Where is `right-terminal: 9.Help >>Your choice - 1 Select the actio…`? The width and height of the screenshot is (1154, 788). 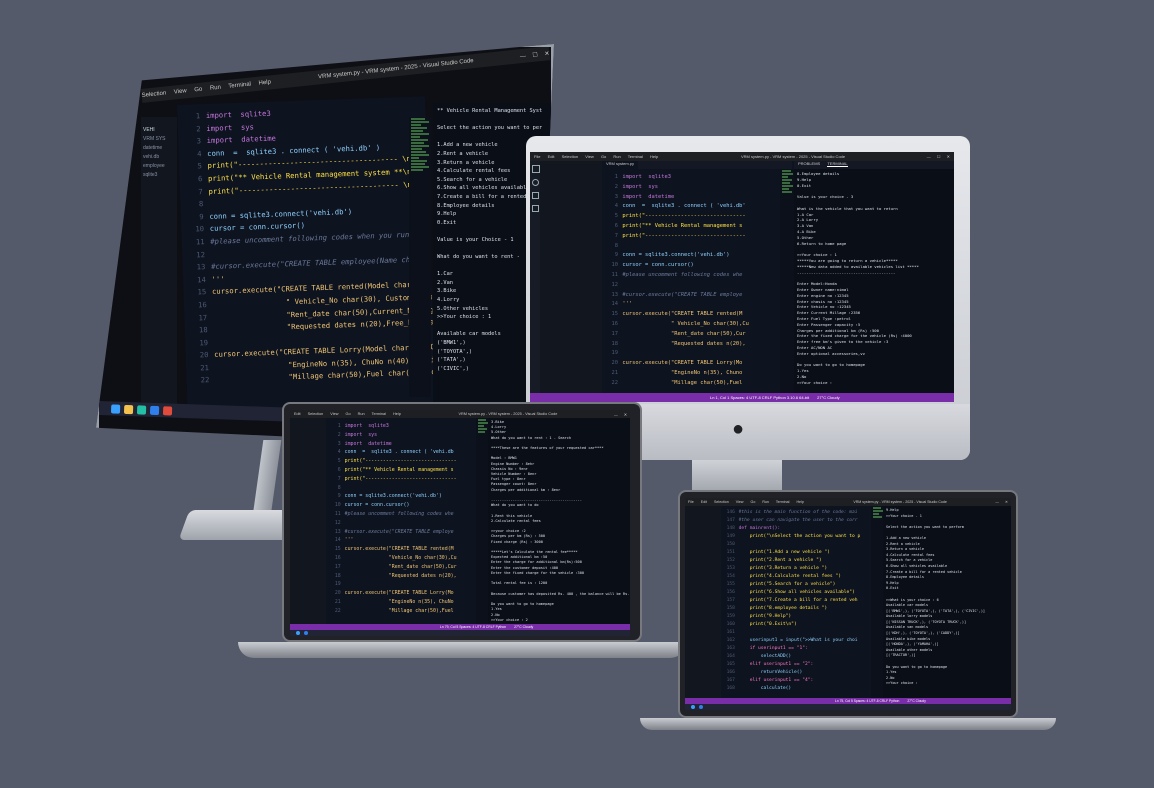
right-terminal: 9.Help >>Your choice - 1 Select the actio… is located at coordinates (947, 604).